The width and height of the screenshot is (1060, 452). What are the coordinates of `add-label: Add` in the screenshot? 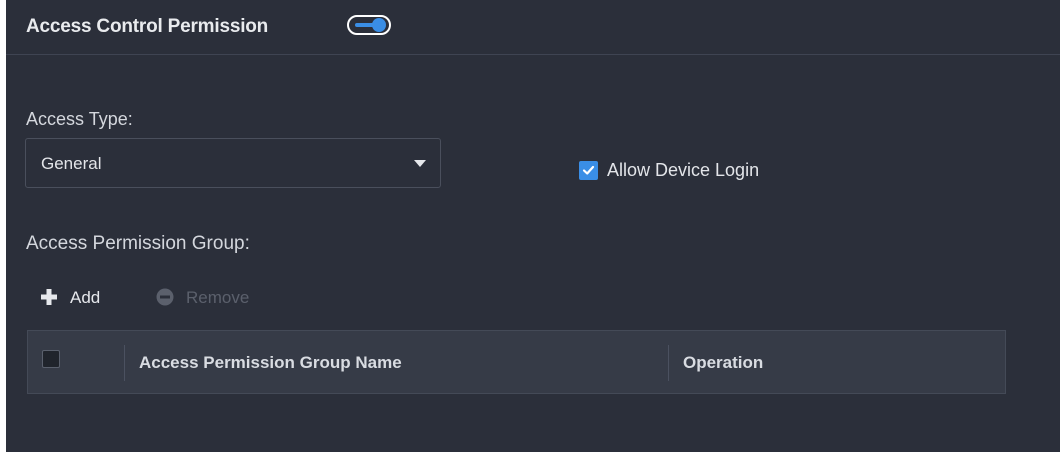 It's located at (85, 297).